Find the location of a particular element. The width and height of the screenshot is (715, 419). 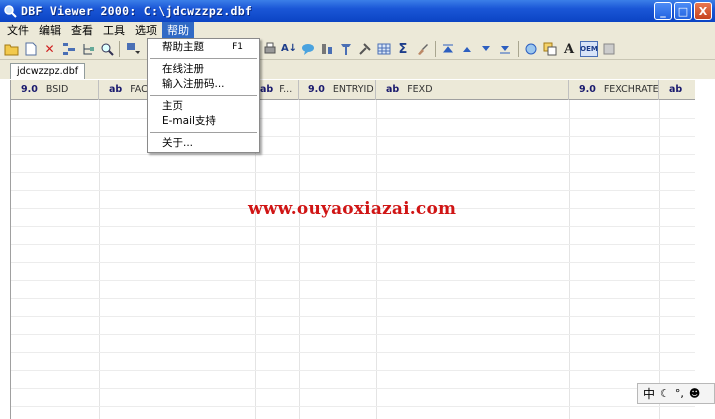

menu-edit: 编辑 is located at coordinates (50, 30).